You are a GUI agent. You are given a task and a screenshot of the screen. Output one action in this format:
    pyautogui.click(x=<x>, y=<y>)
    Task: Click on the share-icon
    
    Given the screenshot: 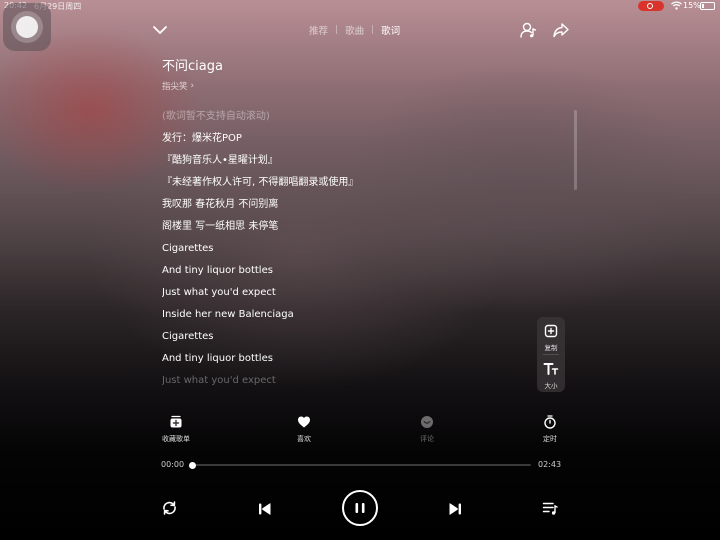 What is the action you would take?
    pyautogui.click(x=561, y=30)
    